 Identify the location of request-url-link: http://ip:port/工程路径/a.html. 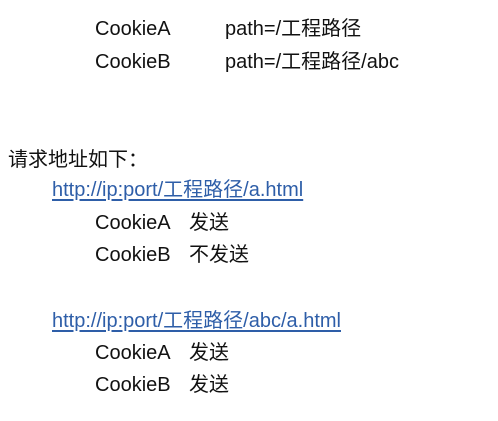
(177, 190).